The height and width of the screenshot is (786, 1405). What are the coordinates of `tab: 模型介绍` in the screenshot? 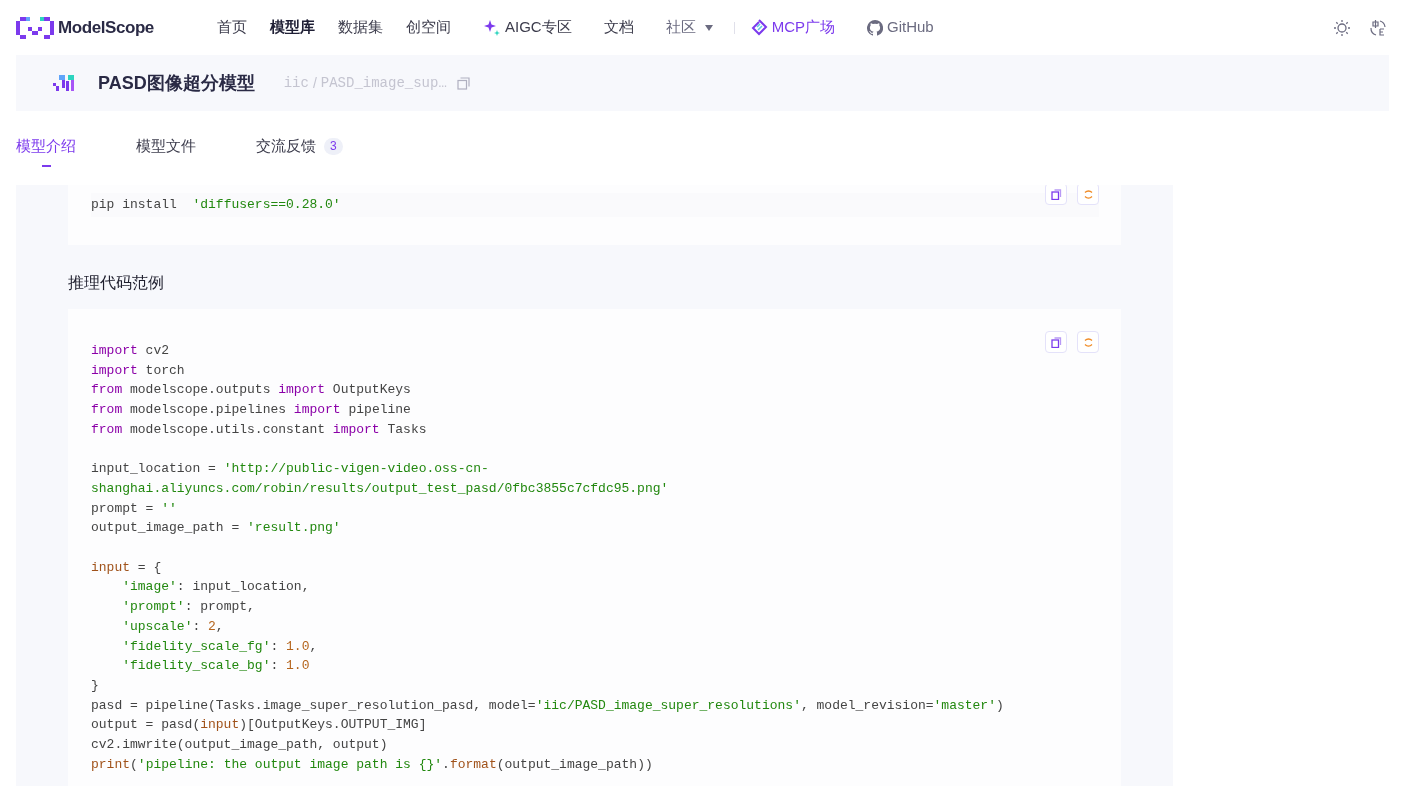 It's located at (46, 151).